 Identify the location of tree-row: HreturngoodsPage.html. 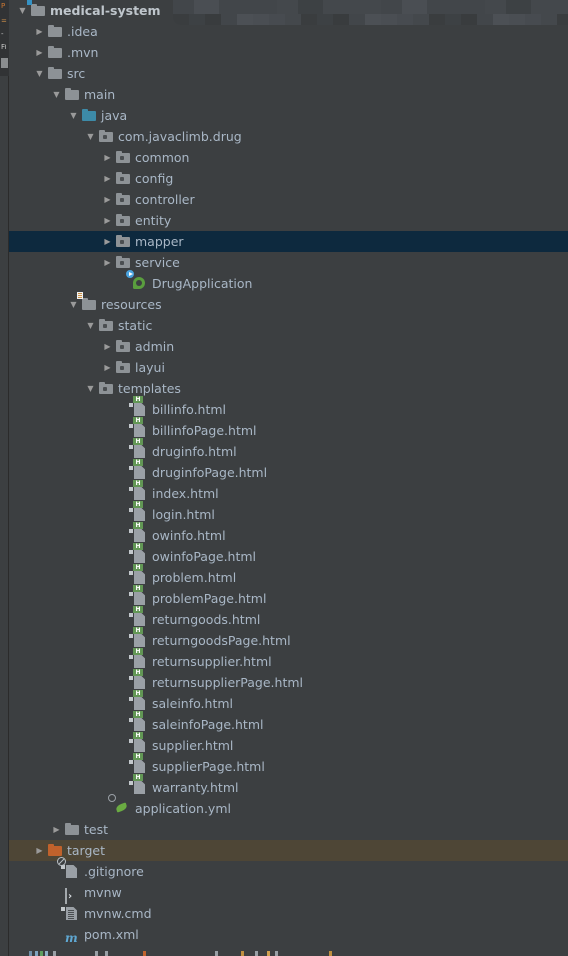
(288, 639).